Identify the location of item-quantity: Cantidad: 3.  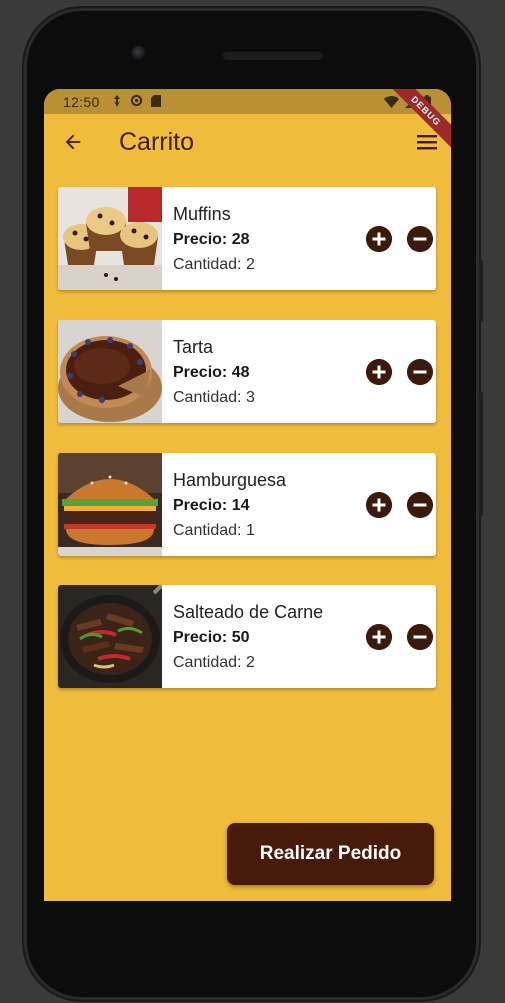
(214, 397).